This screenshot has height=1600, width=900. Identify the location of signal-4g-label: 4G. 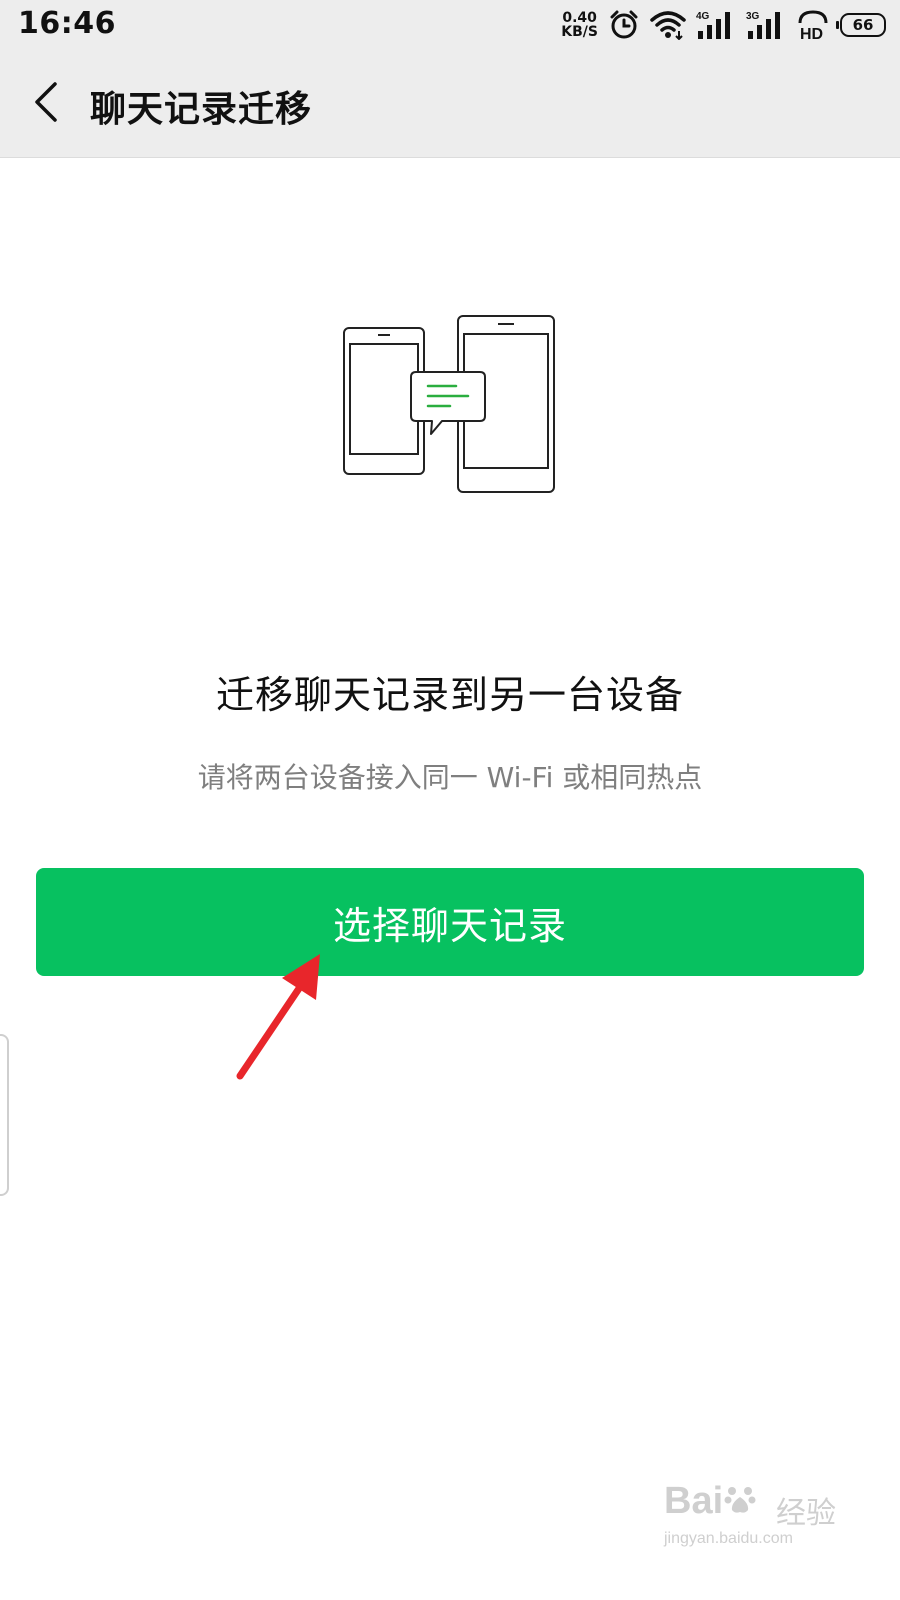
(703, 16).